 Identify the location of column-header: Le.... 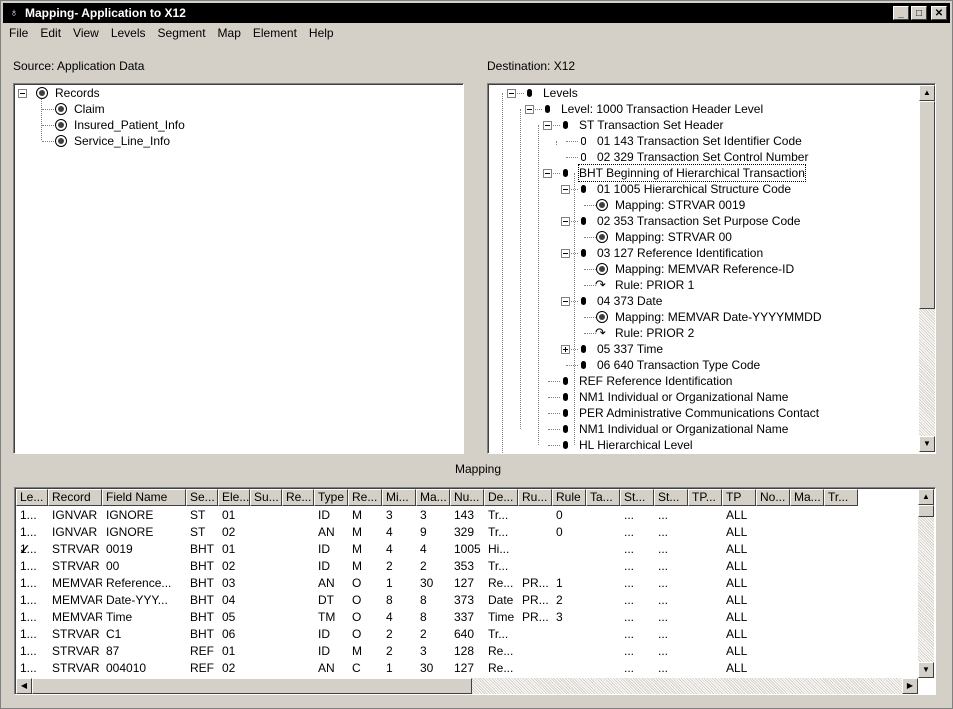
(32, 497).